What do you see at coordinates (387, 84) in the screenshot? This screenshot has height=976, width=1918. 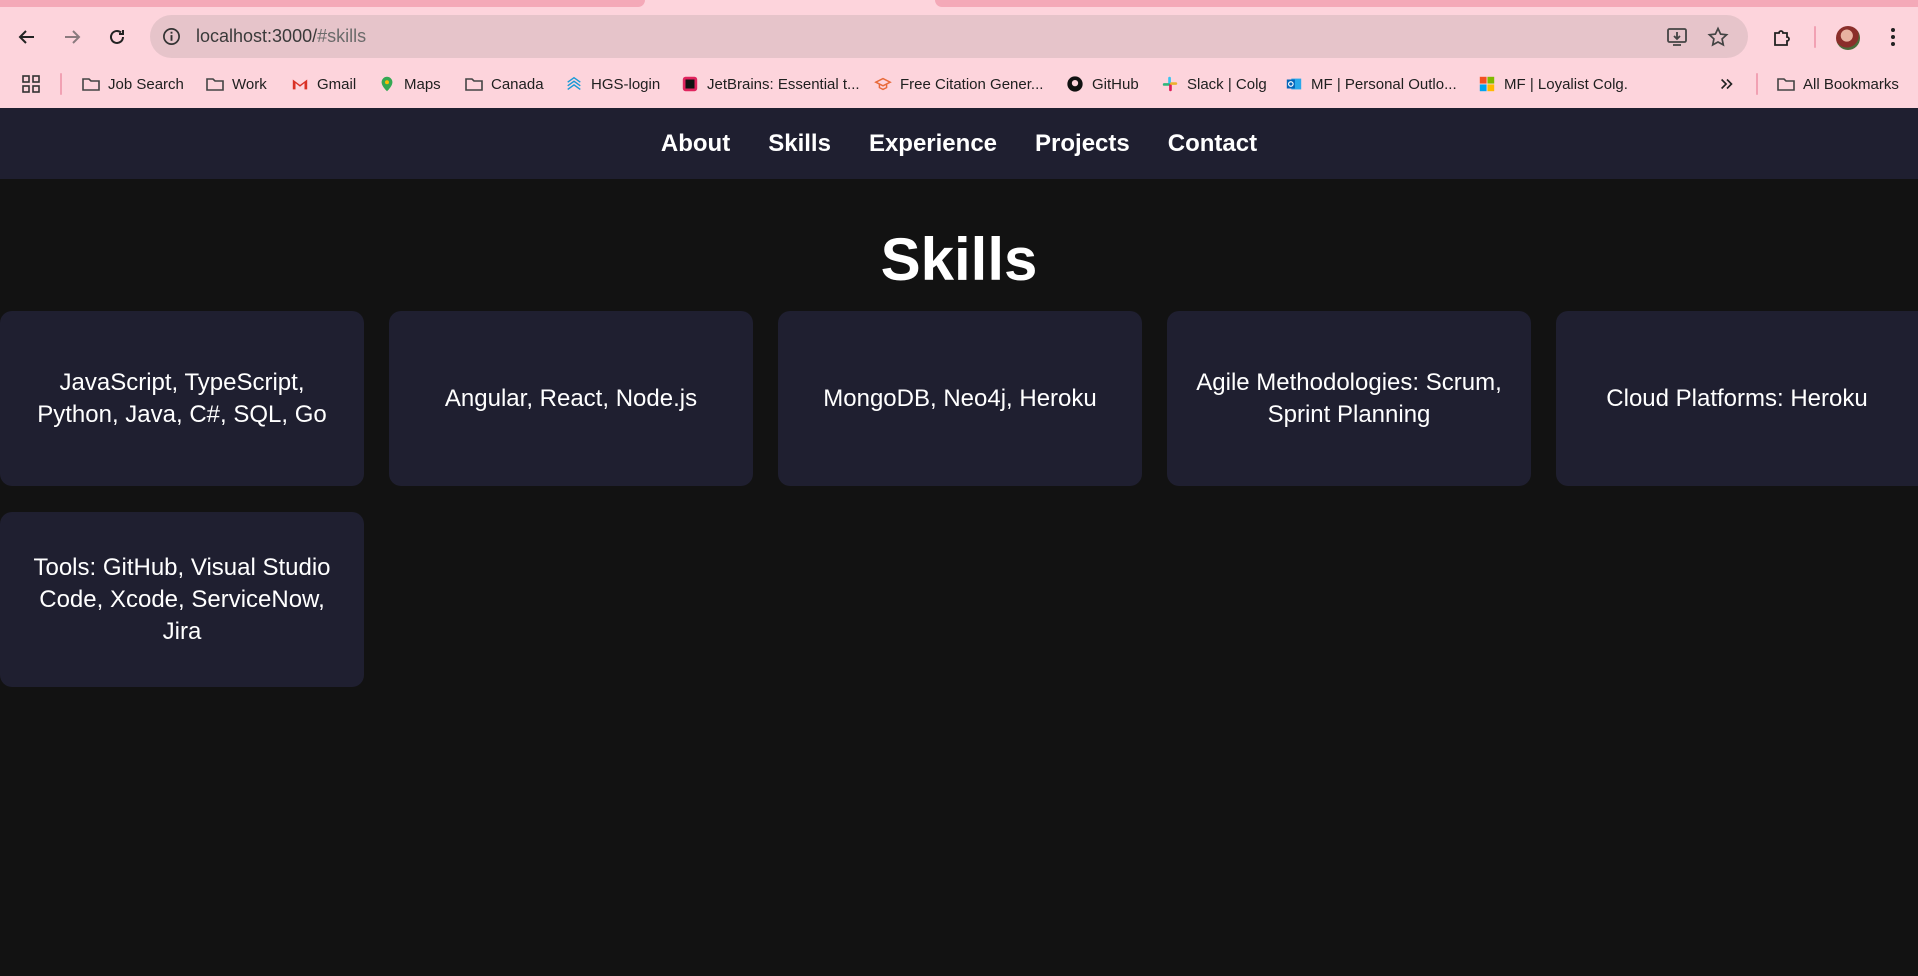 I see `maps-icon` at bounding box center [387, 84].